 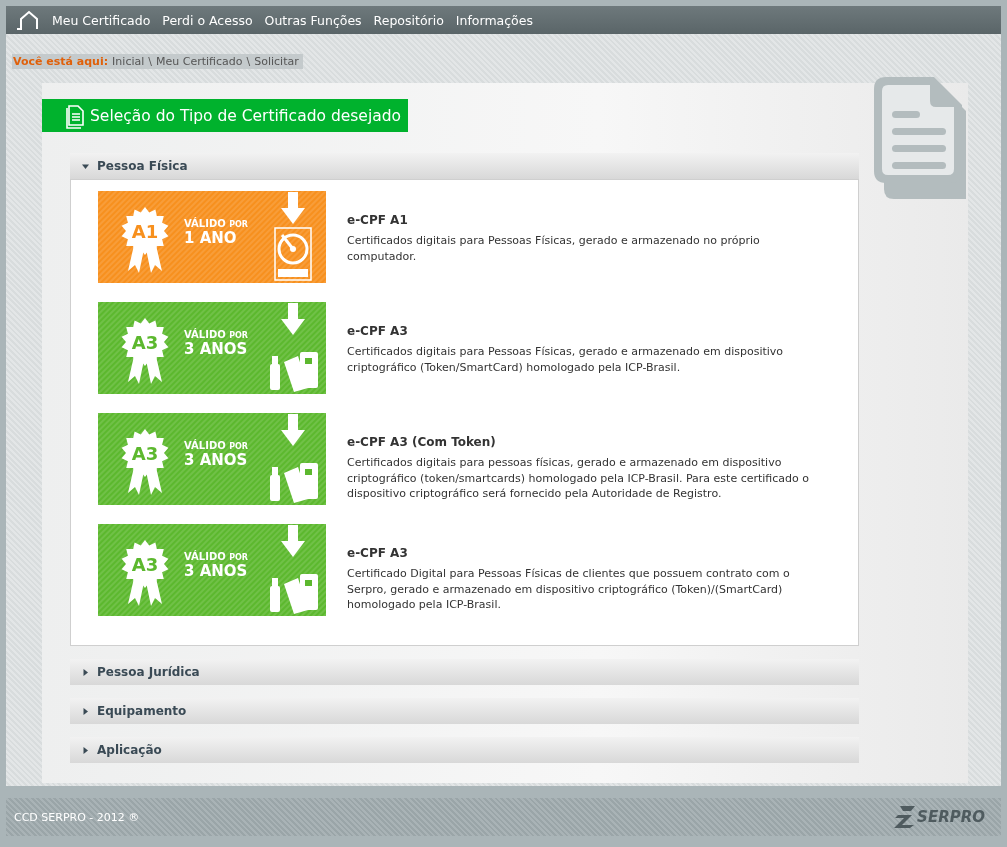 What do you see at coordinates (464, 166) in the screenshot?
I see `accordion-header: Pessoa Física` at bounding box center [464, 166].